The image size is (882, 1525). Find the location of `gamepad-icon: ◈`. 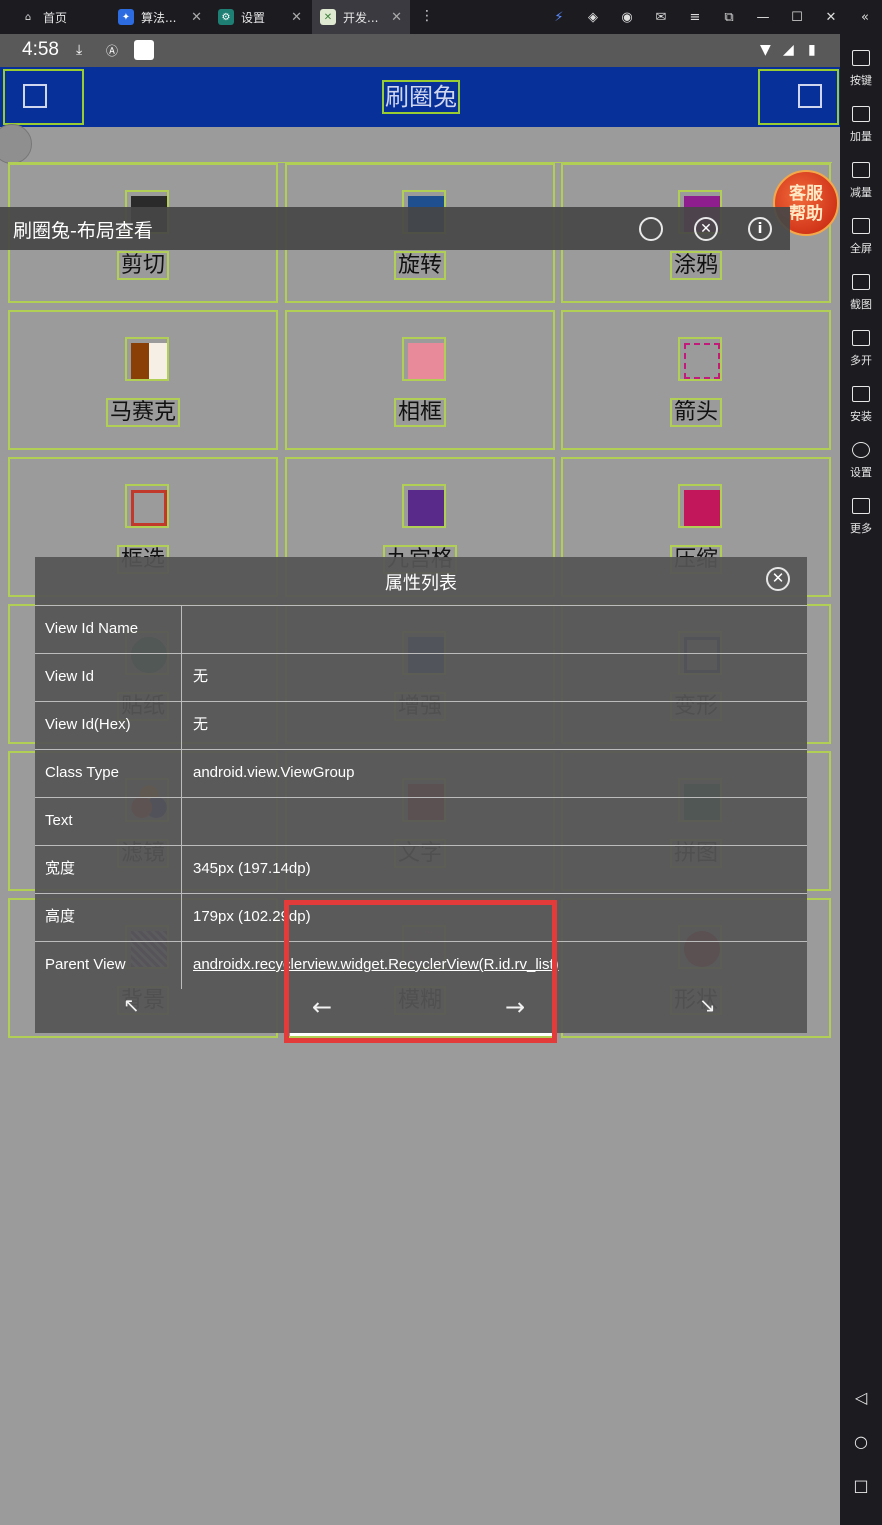

gamepad-icon: ◈ is located at coordinates (593, 17).